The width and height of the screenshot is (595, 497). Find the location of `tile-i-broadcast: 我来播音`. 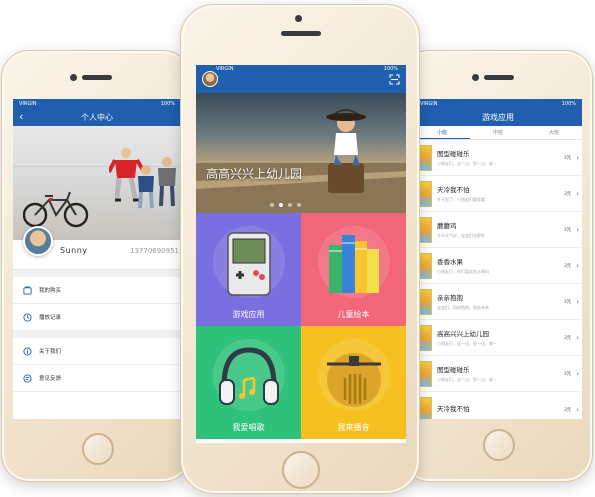

tile-i-broadcast: 我来播音 is located at coordinates (353, 382).